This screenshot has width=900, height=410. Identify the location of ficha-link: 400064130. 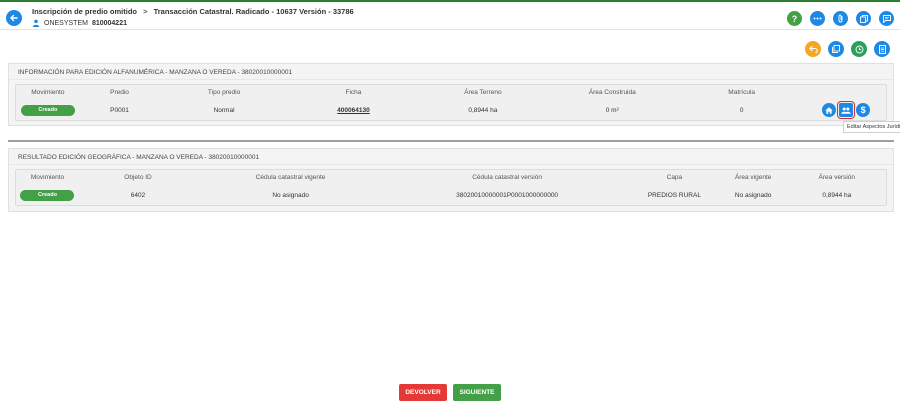
(353, 110).